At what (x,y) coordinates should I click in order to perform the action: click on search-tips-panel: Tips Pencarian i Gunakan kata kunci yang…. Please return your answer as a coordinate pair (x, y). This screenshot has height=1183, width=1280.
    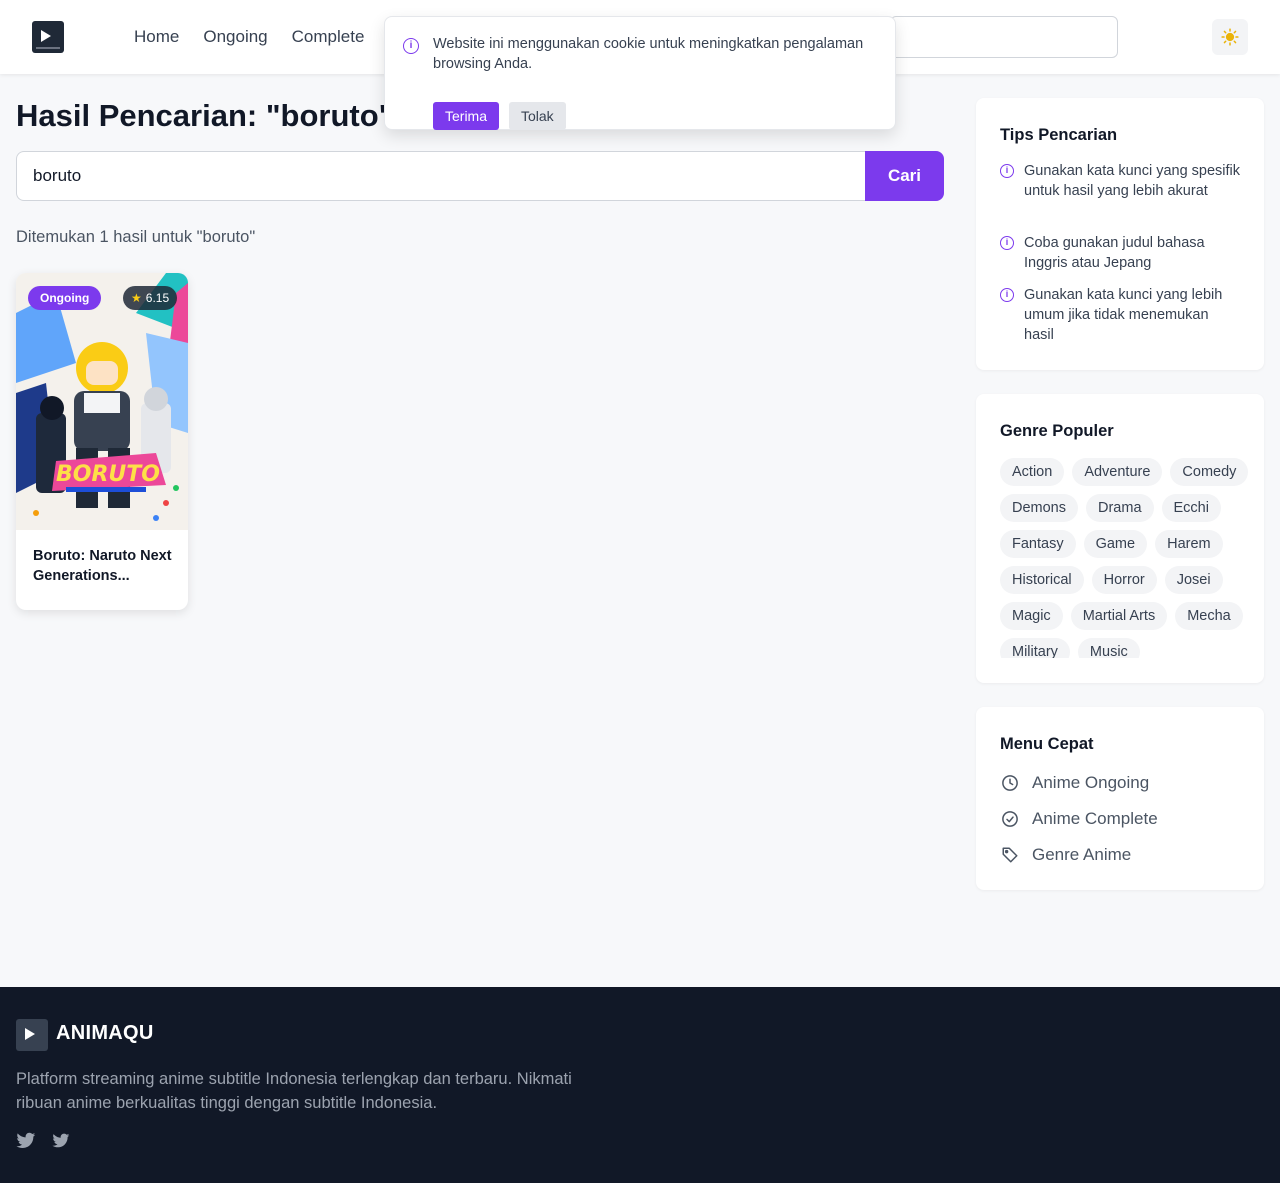
    Looking at the image, I should click on (1120, 234).